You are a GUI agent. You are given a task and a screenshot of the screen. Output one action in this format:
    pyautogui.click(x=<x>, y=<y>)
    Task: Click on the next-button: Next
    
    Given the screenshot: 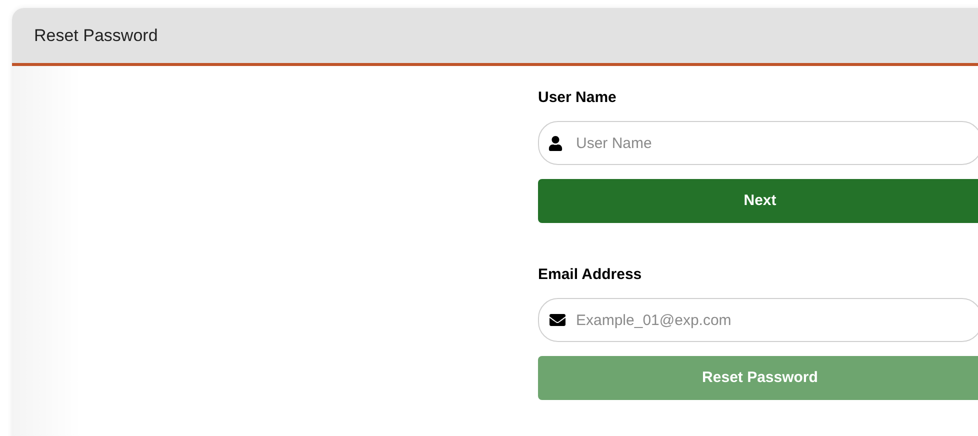 What is the action you would take?
    pyautogui.click(x=758, y=201)
    